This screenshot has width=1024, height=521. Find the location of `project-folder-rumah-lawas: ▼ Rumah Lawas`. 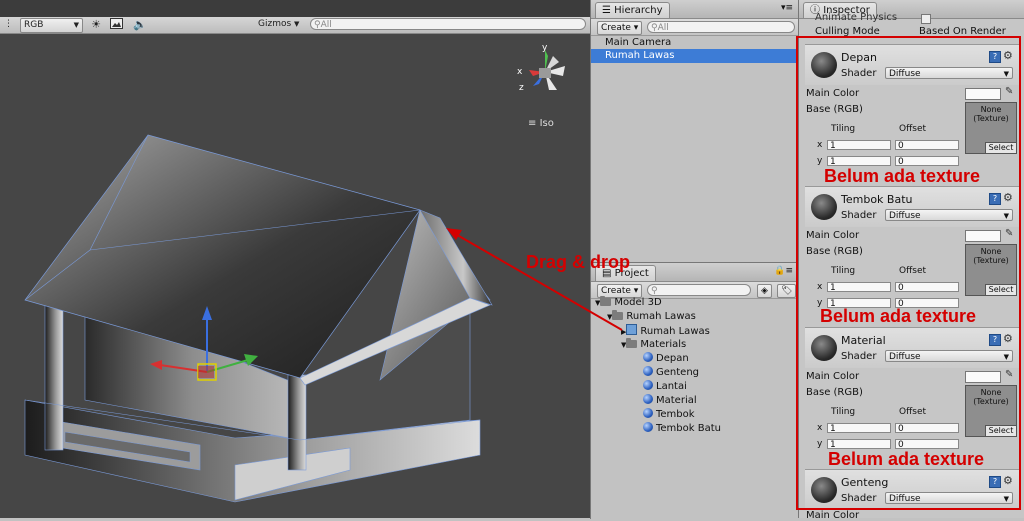

project-folder-rumah-lawas: ▼ Rumah Lawas is located at coordinates (651, 317).